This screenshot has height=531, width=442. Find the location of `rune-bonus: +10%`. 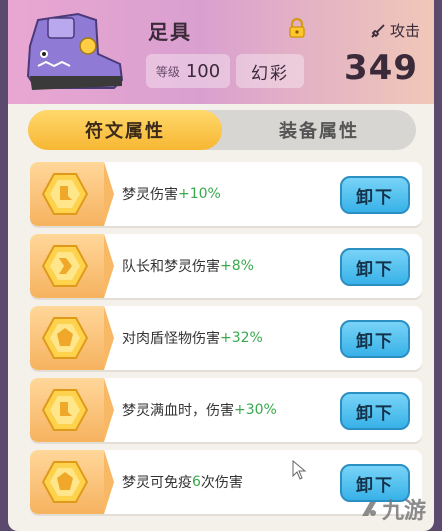

rune-bonus: +10% is located at coordinates (199, 194).